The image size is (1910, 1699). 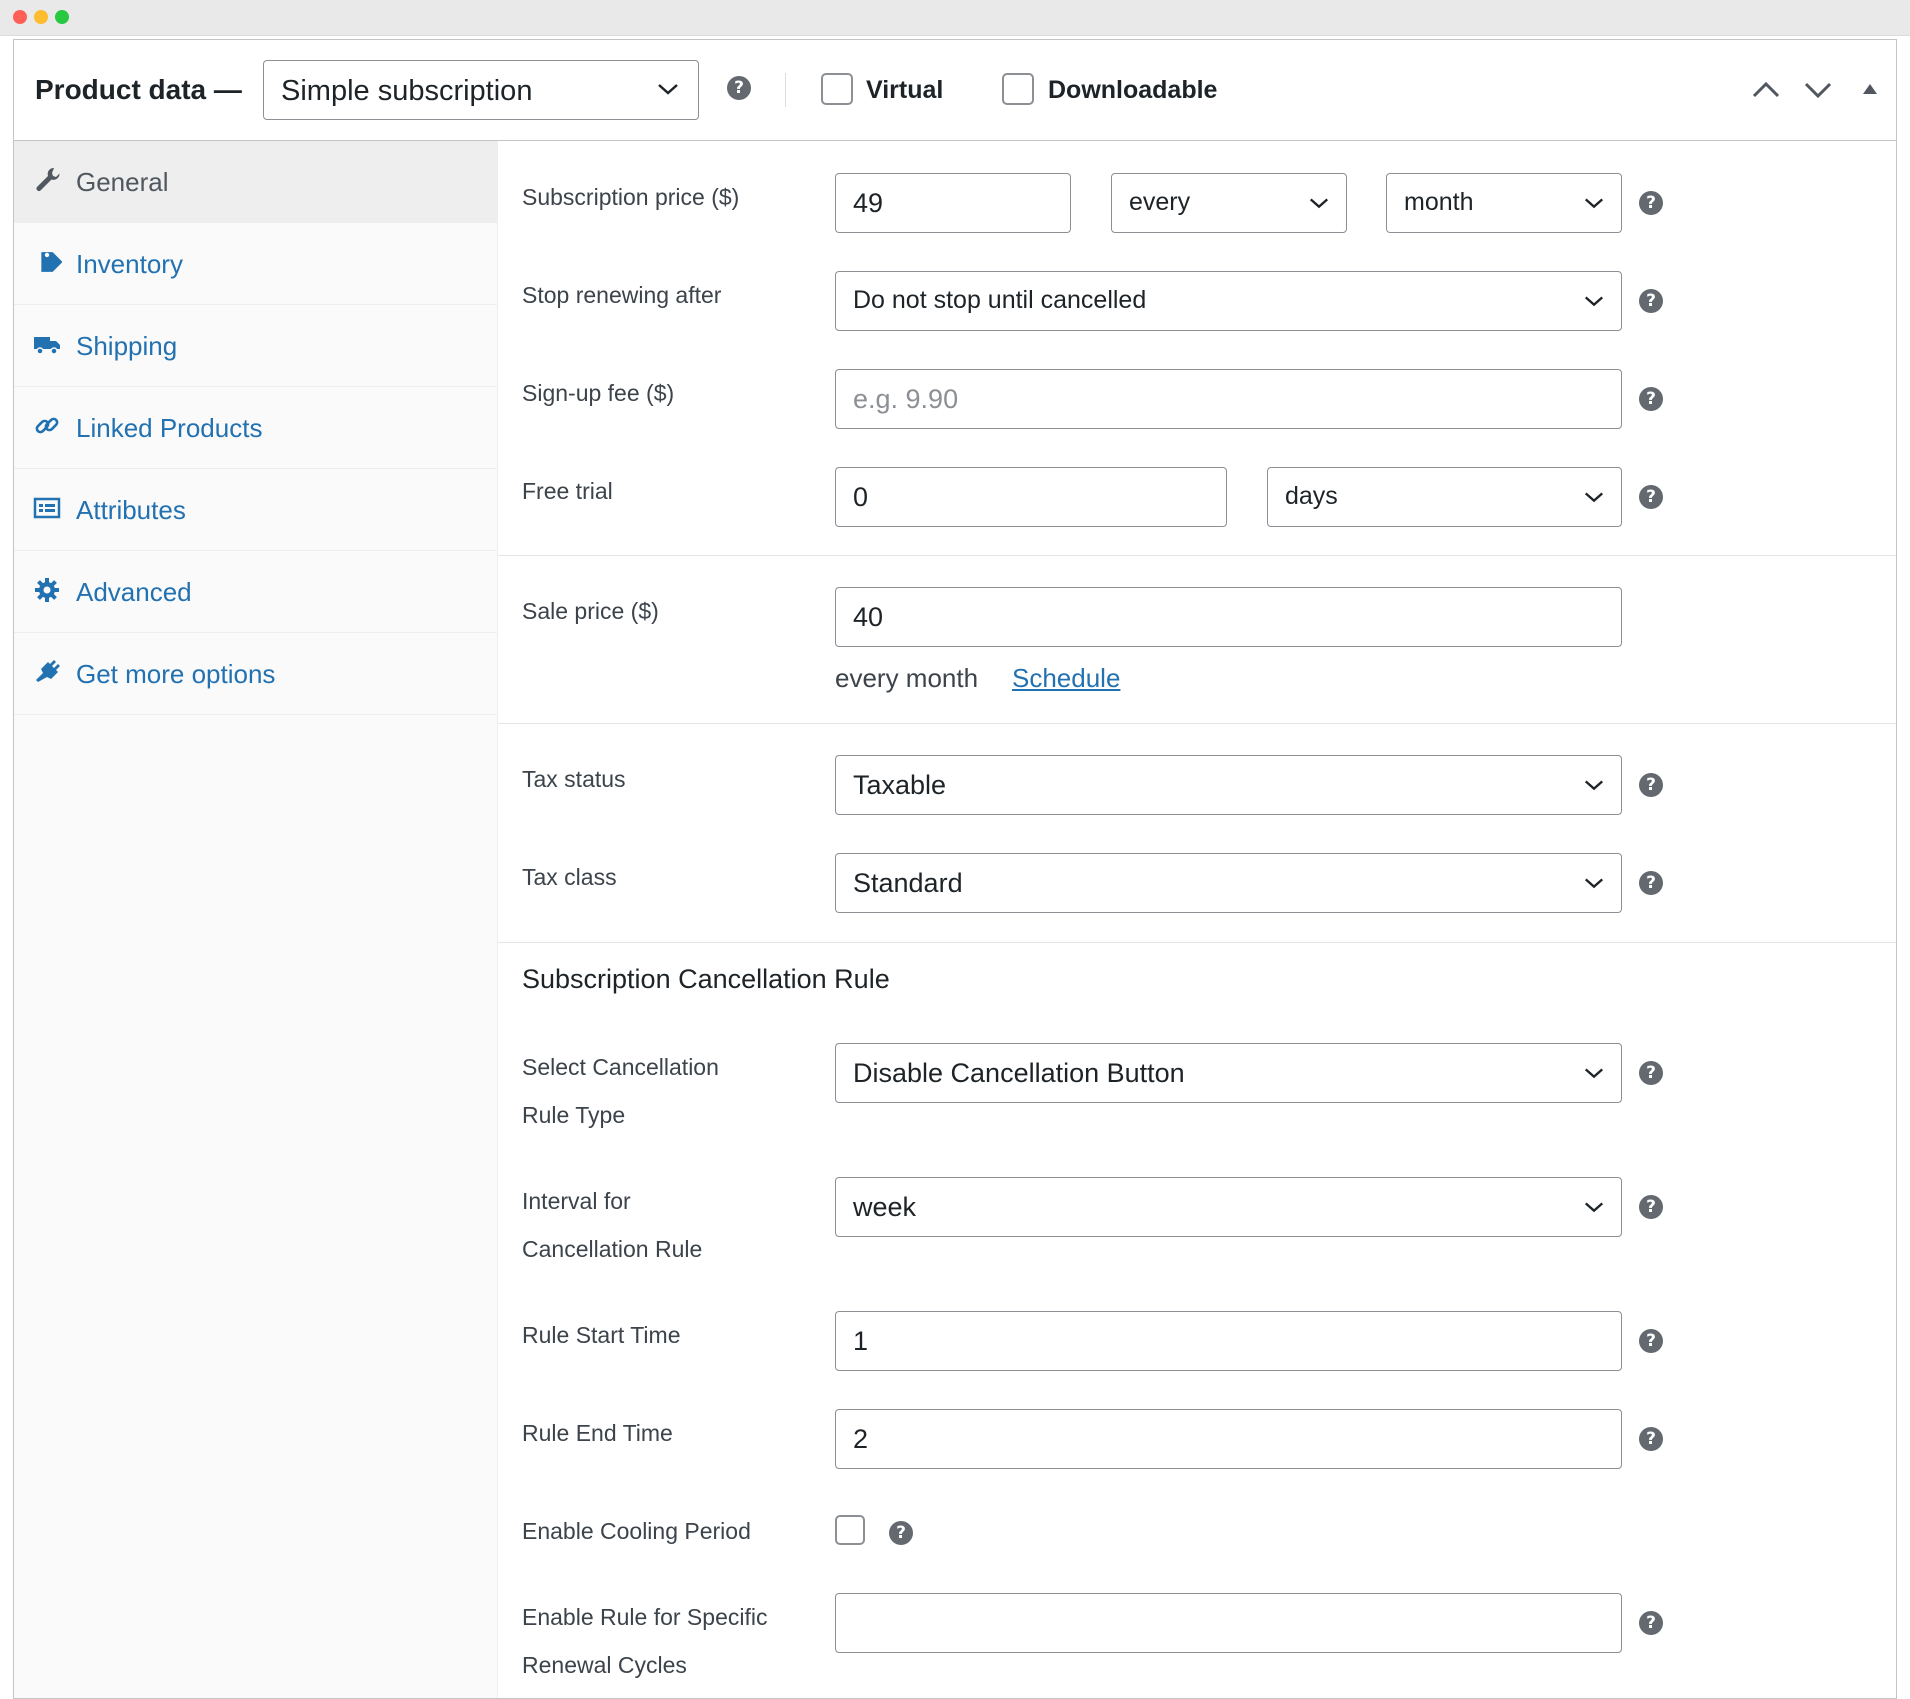 I want to click on sale-price-label: Sale price ($), so click(x=590, y=611).